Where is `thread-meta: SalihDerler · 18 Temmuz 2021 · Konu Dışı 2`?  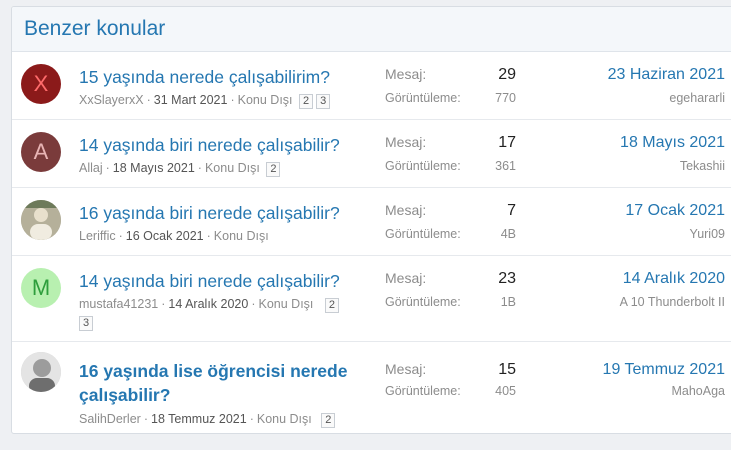
thread-meta: SalihDerler · 18 Temmuz 2021 · Konu Dışı 2 is located at coordinates (224, 419).